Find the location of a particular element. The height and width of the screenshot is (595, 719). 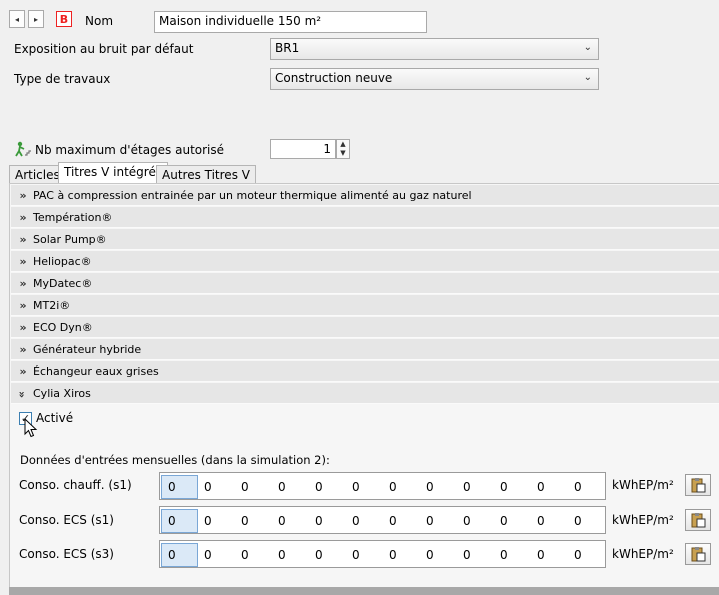

tab-titres-v-integres: Titres V intégrés is located at coordinates (113, 173).